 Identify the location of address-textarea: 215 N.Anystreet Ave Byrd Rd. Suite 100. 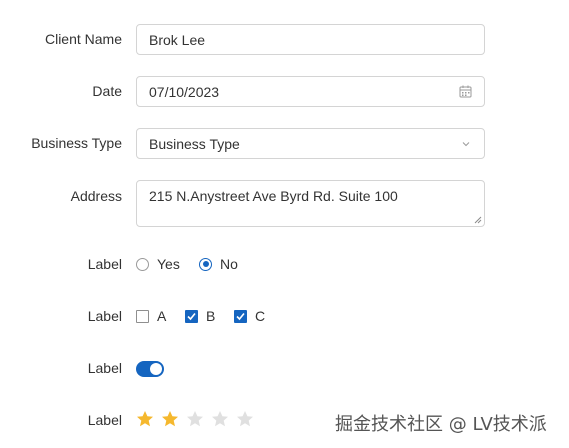
(310, 203).